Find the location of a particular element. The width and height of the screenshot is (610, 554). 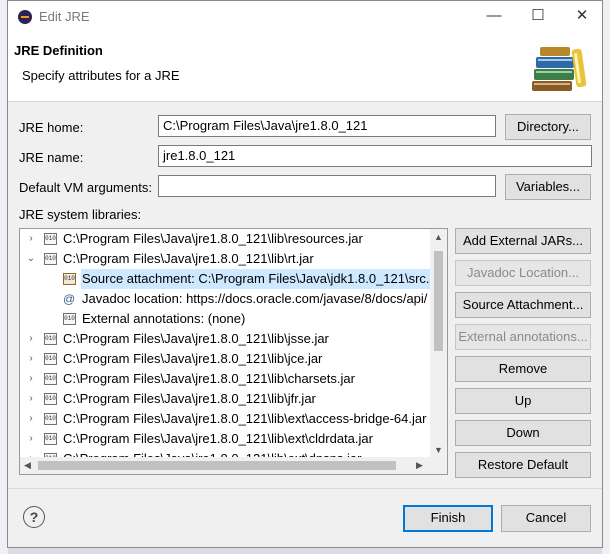

footer-separator is located at coordinates (305, 488).